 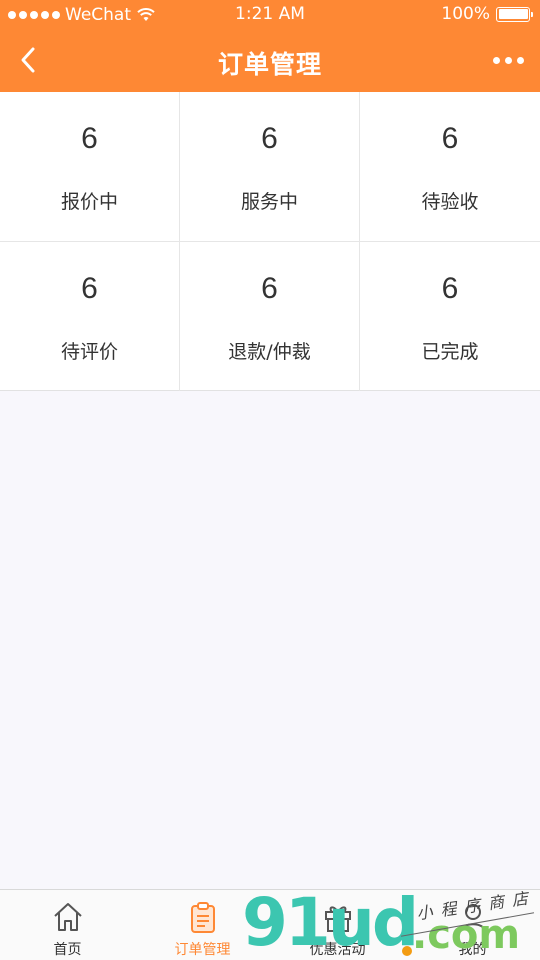 I want to click on user-icon, so click(x=472, y=918).